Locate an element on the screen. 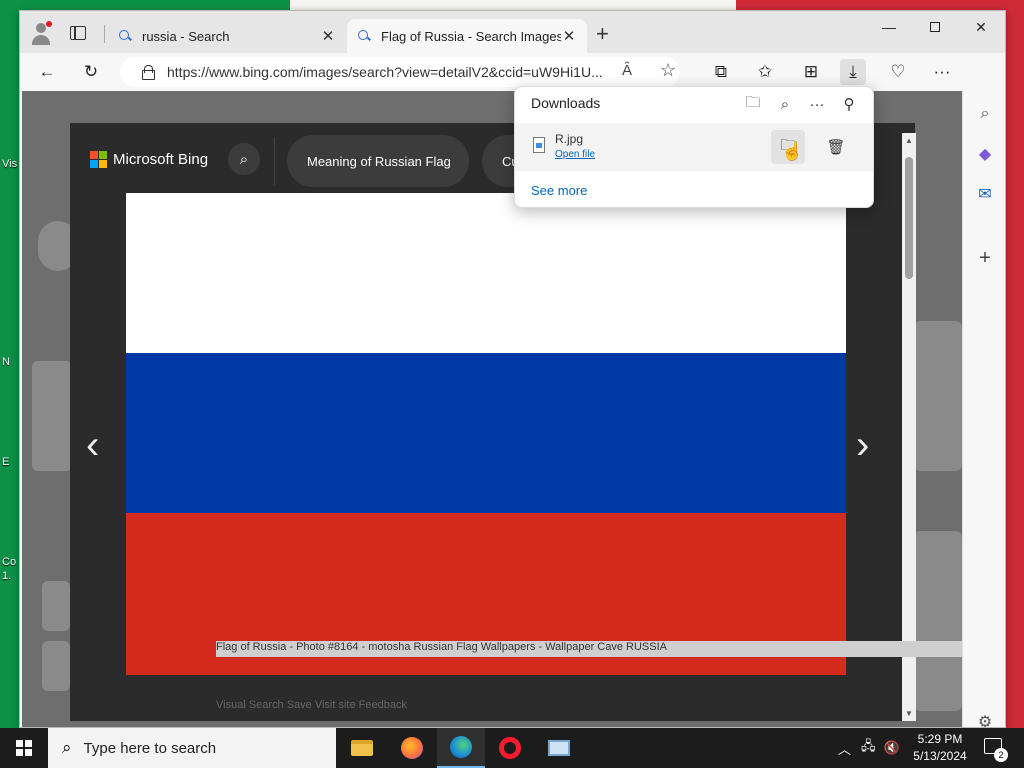 The width and height of the screenshot is (1024, 768). back-button: ← is located at coordinates (47, 72).